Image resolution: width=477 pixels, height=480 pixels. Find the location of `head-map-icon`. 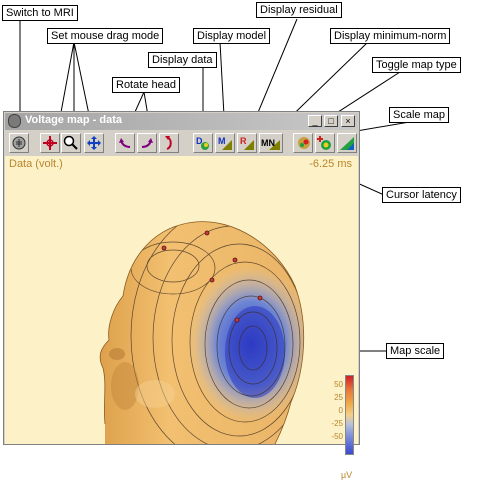

head-map-icon is located at coordinates (304, 143).